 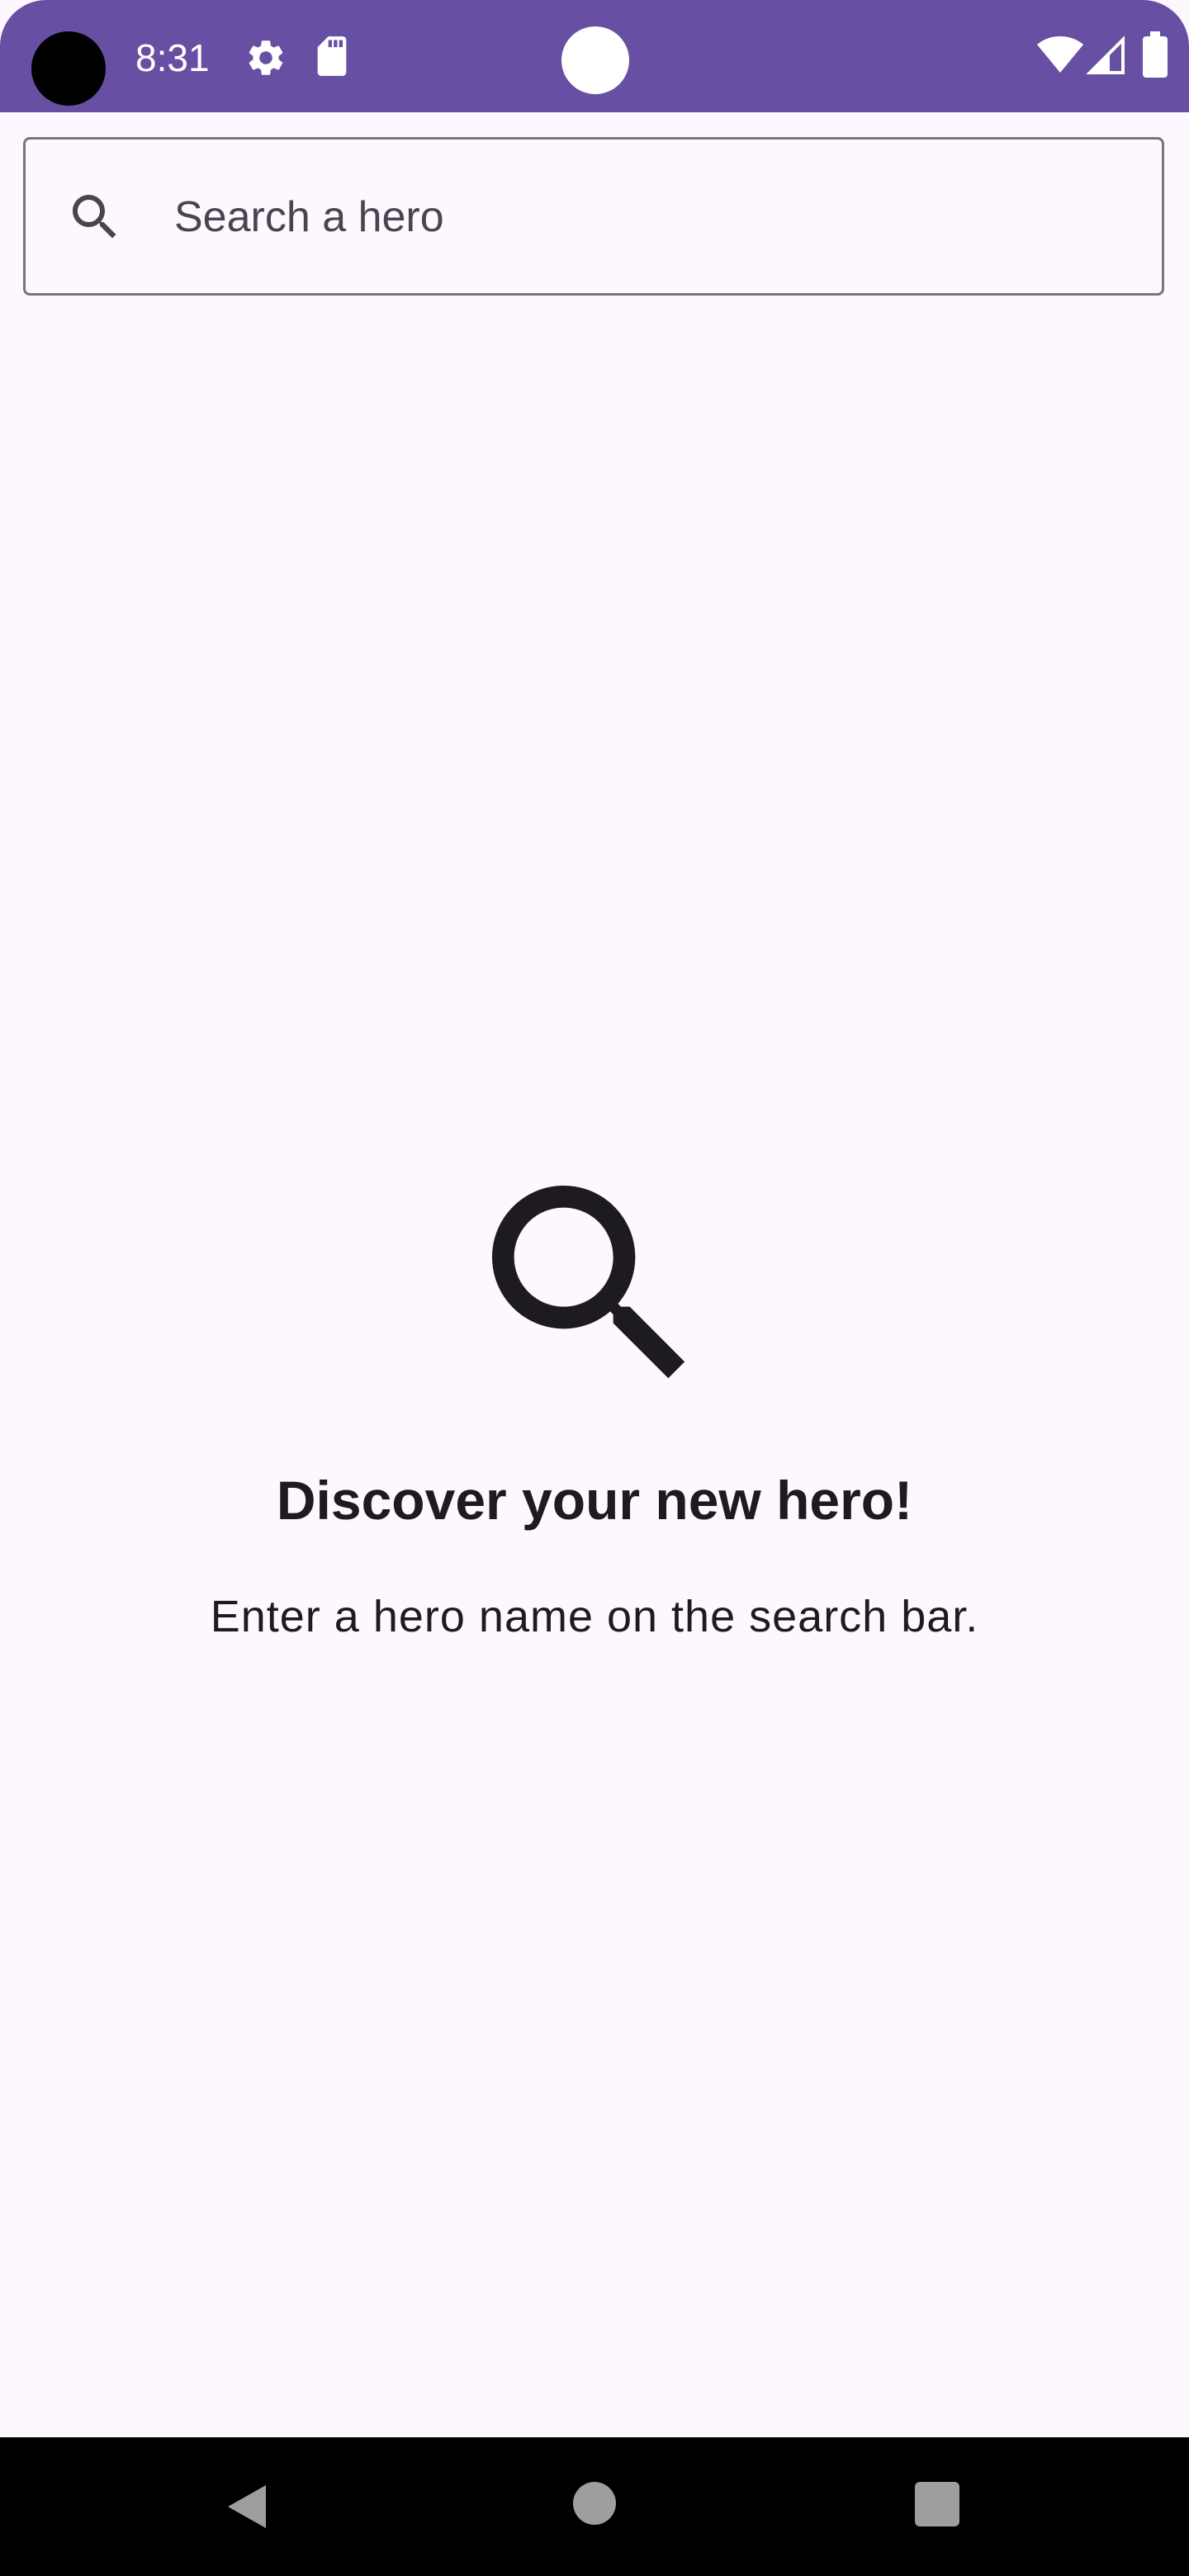 I want to click on empty-state-subtitle: Enter a hero name on the search bar., so click(x=594, y=1616).